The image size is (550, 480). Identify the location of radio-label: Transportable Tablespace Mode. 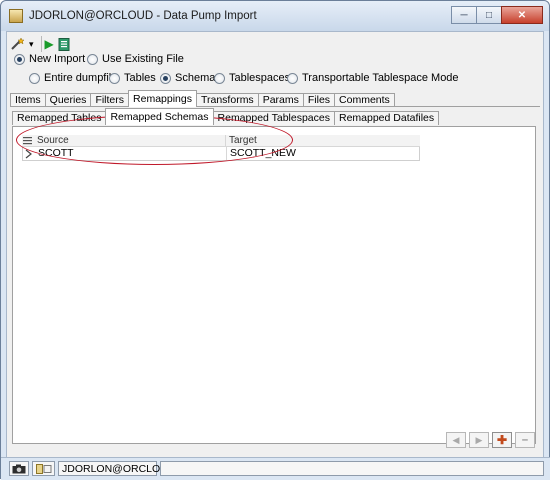
(380, 78).